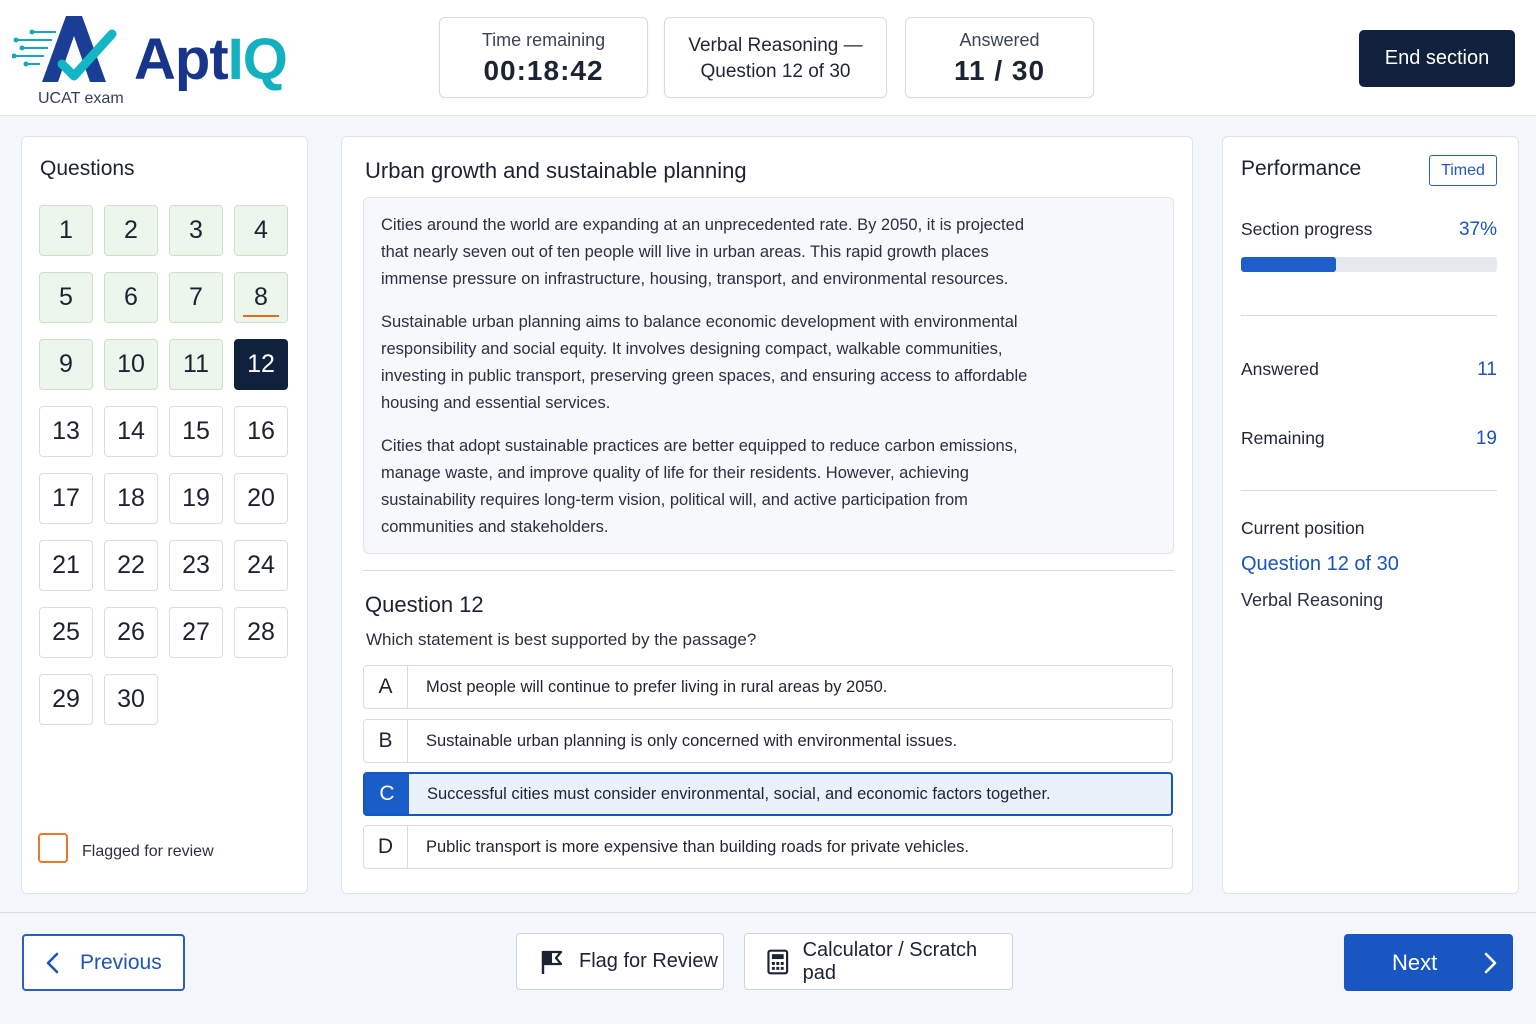 Image resolution: width=1536 pixels, height=1024 pixels. I want to click on question-nav-number: 16, so click(261, 431).